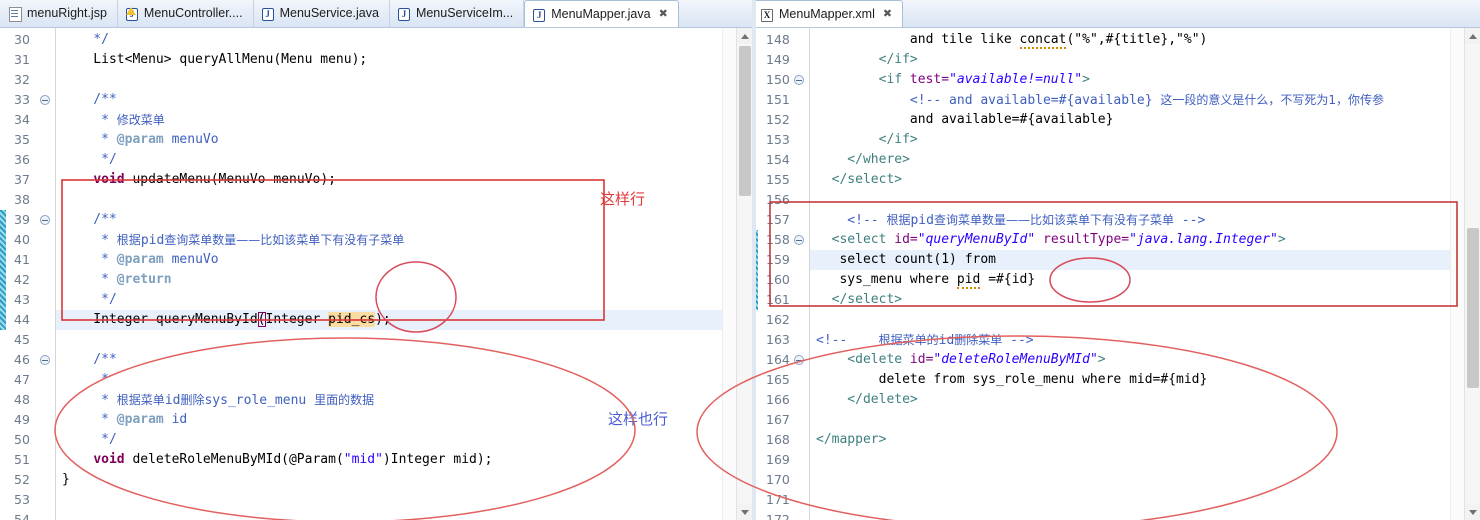 The height and width of the screenshot is (520, 1480). What do you see at coordinates (404, 280) in the screenshot?
I see `code-line: * @return` at bounding box center [404, 280].